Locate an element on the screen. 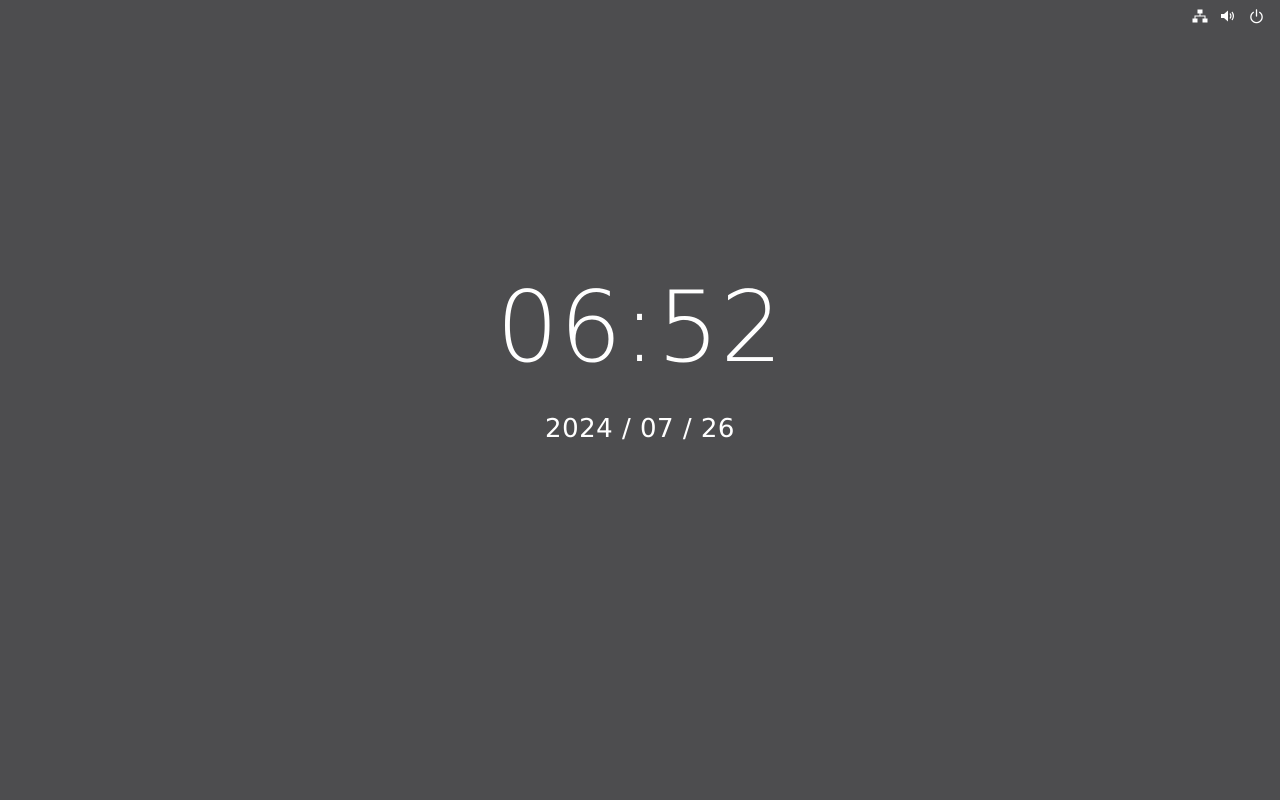 Image resolution: width=1280 pixels, height=800 pixels. network-icon is located at coordinates (1200, 16).